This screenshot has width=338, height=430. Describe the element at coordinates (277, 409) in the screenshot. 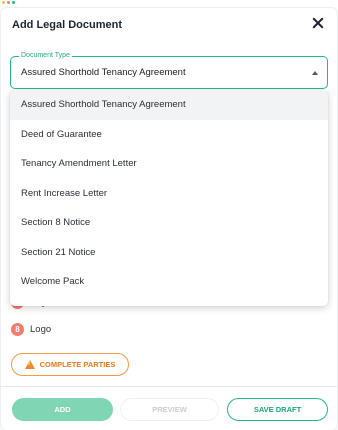

I see `save-draft-button: SAVE DRAFT` at that location.